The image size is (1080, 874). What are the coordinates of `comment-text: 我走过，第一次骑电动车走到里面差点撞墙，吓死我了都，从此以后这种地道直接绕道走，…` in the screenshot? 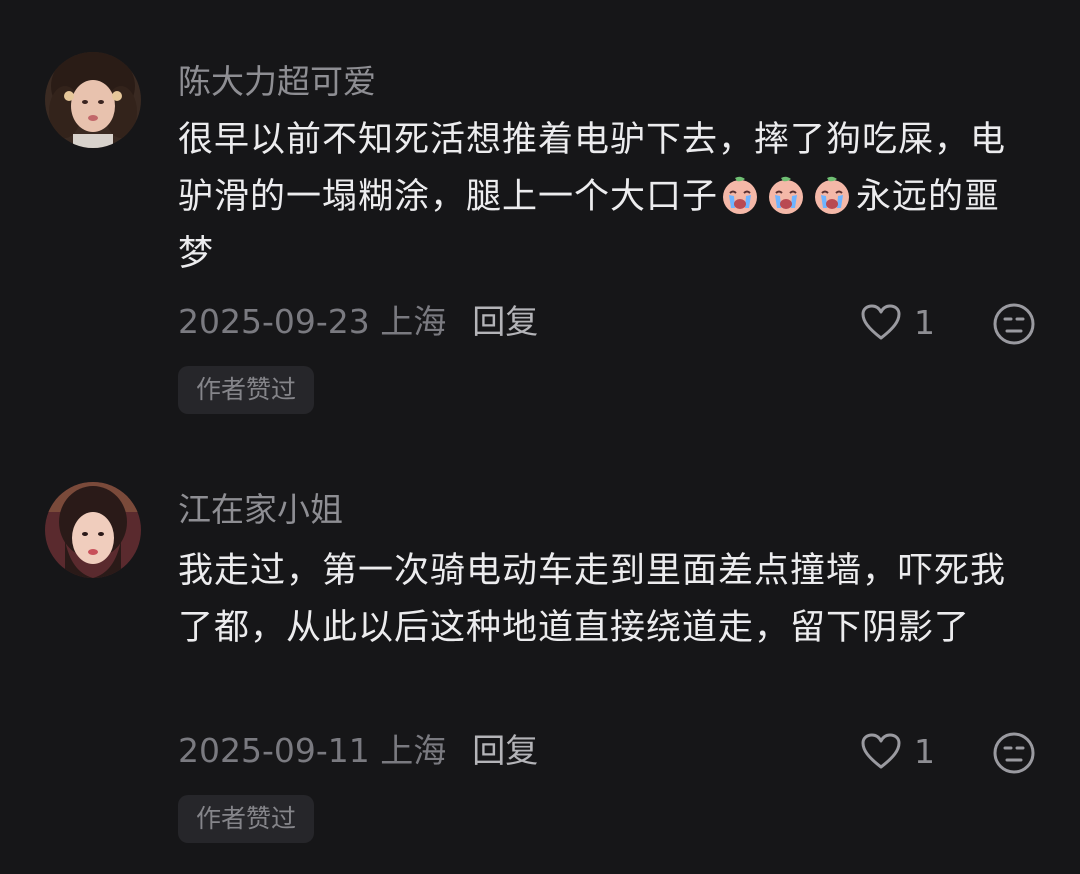 It's located at (603, 600).